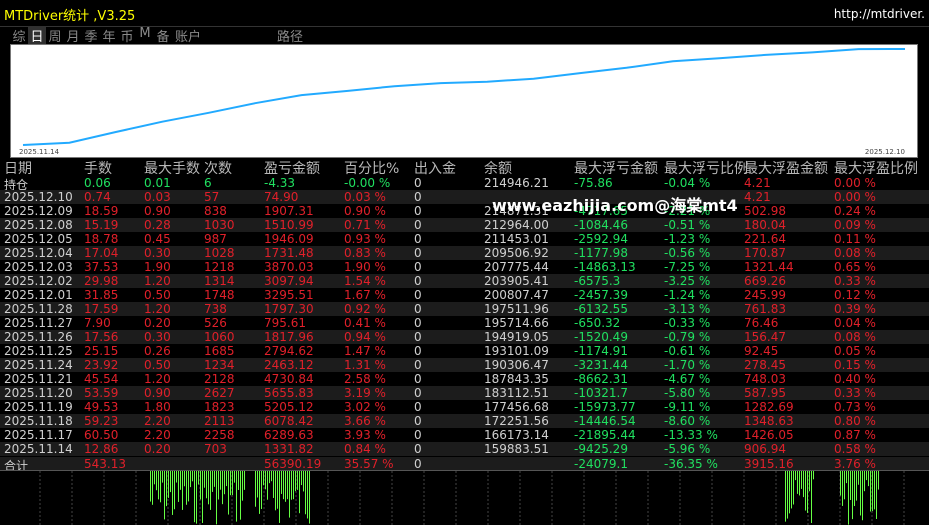 The height and width of the screenshot is (525, 929). Describe the element at coordinates (597, 323) in the screenshot. I see `table-cell: -650.32` at that location.